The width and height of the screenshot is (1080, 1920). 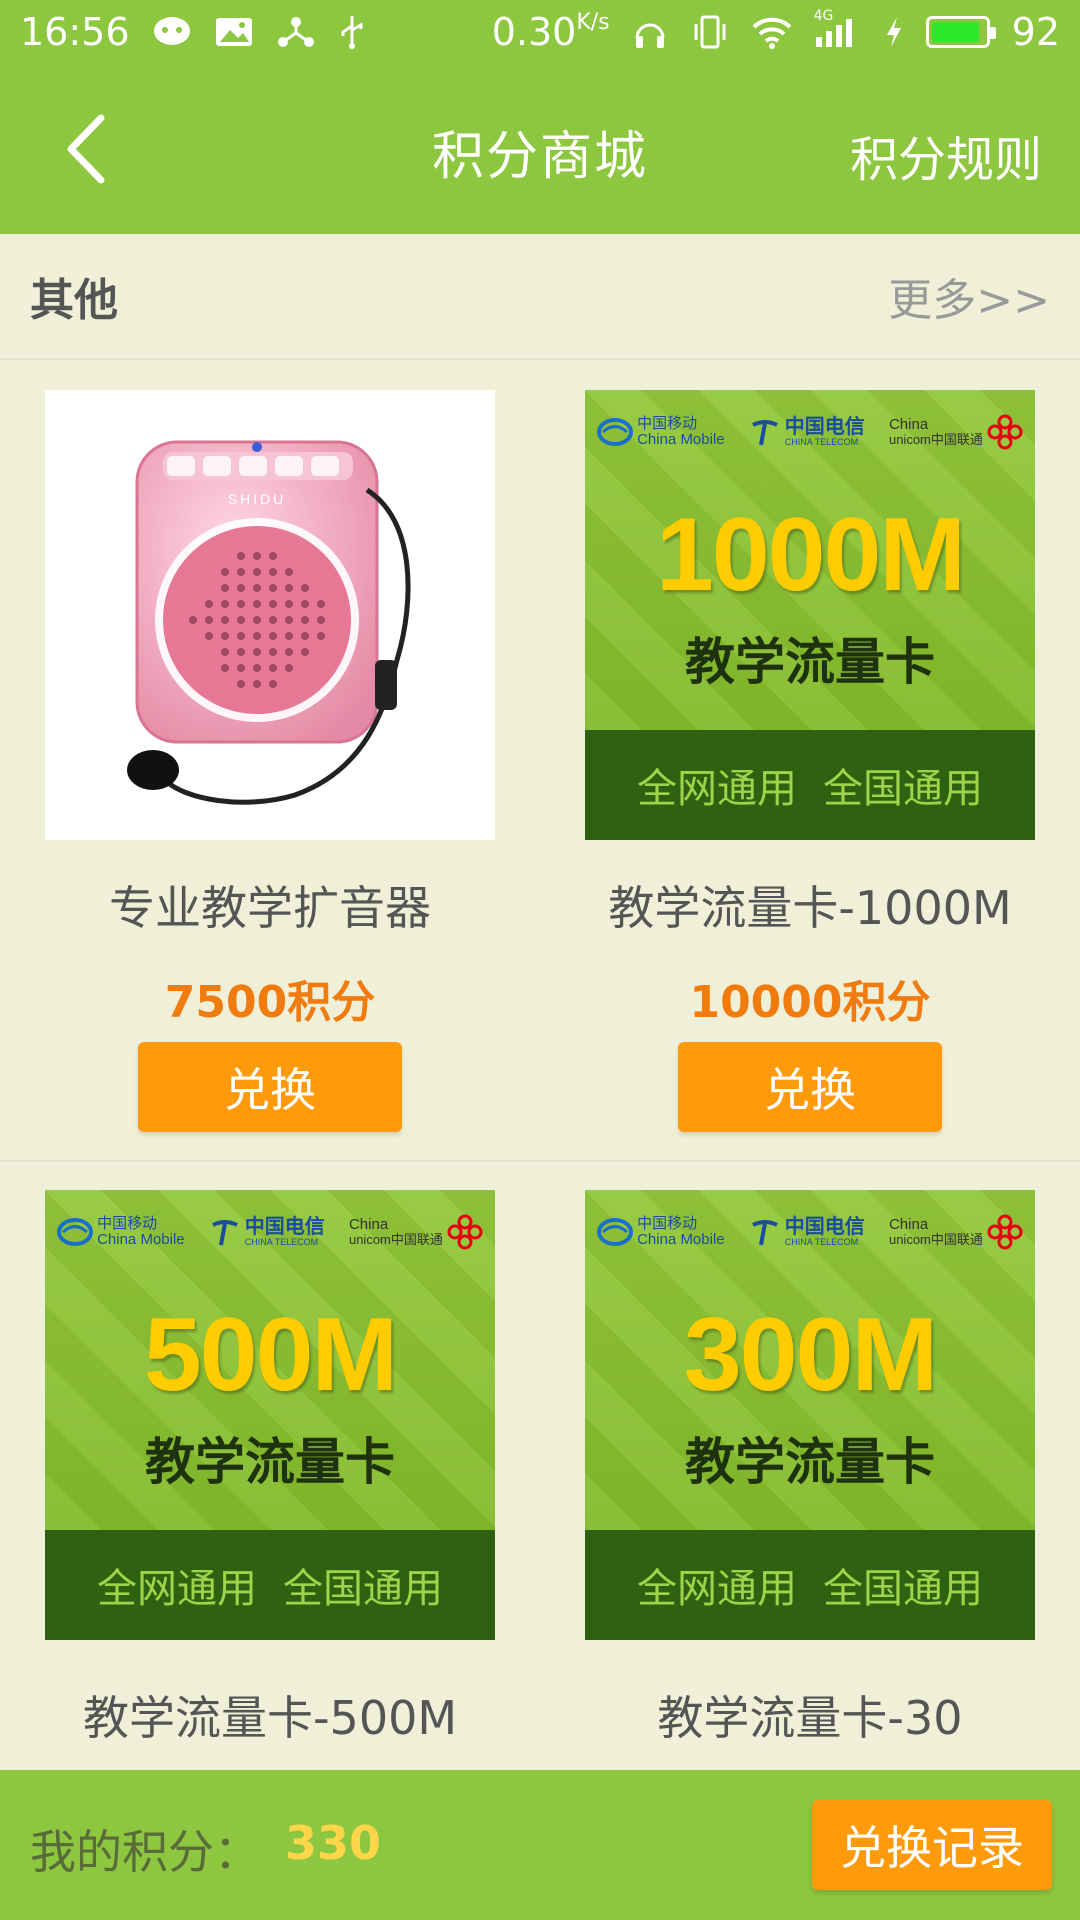 What do you see at coordinates (234, 32) in the screenshot?
I see `gallery-icon` at bounding box center [234, 32].